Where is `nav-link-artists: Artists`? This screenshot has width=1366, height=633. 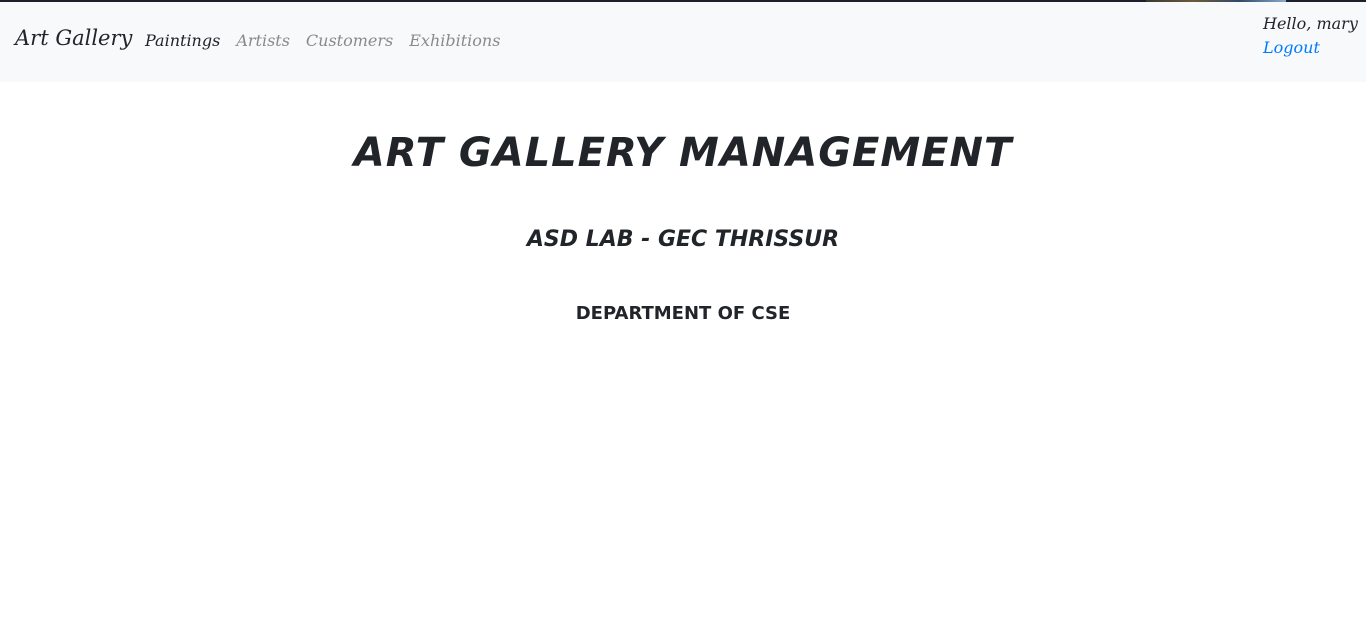 nav-link-artists: Artists is located at coordinates (263, 40).